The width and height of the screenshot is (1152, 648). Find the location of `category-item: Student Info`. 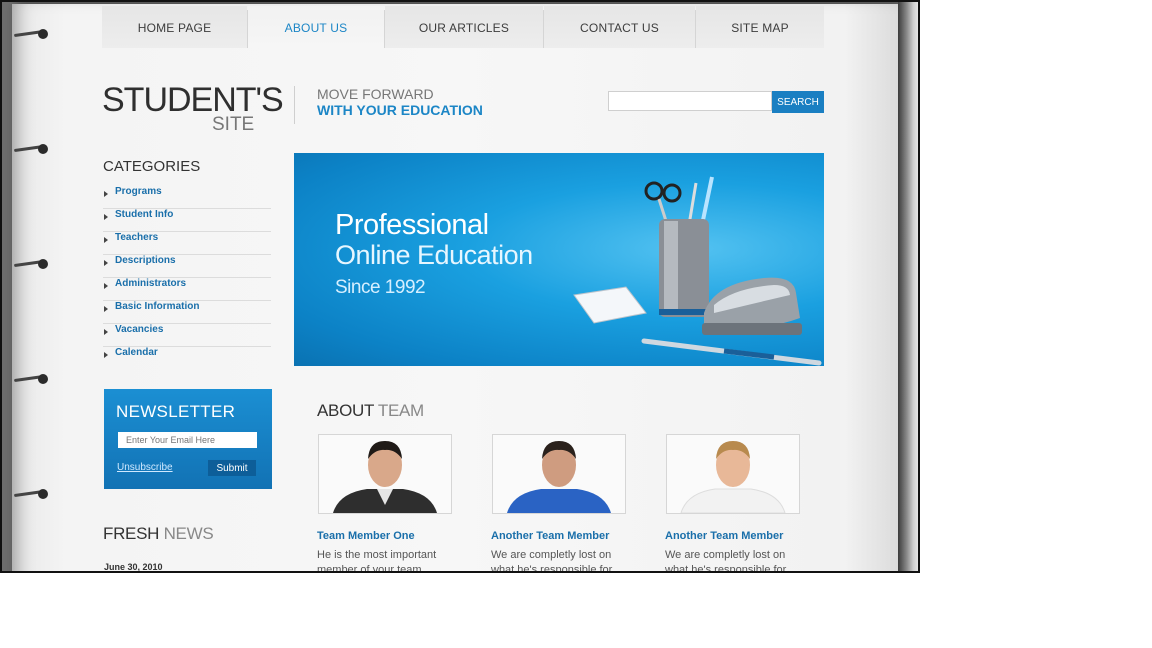

category-item: Student Info is located at coordinates (187, 220).